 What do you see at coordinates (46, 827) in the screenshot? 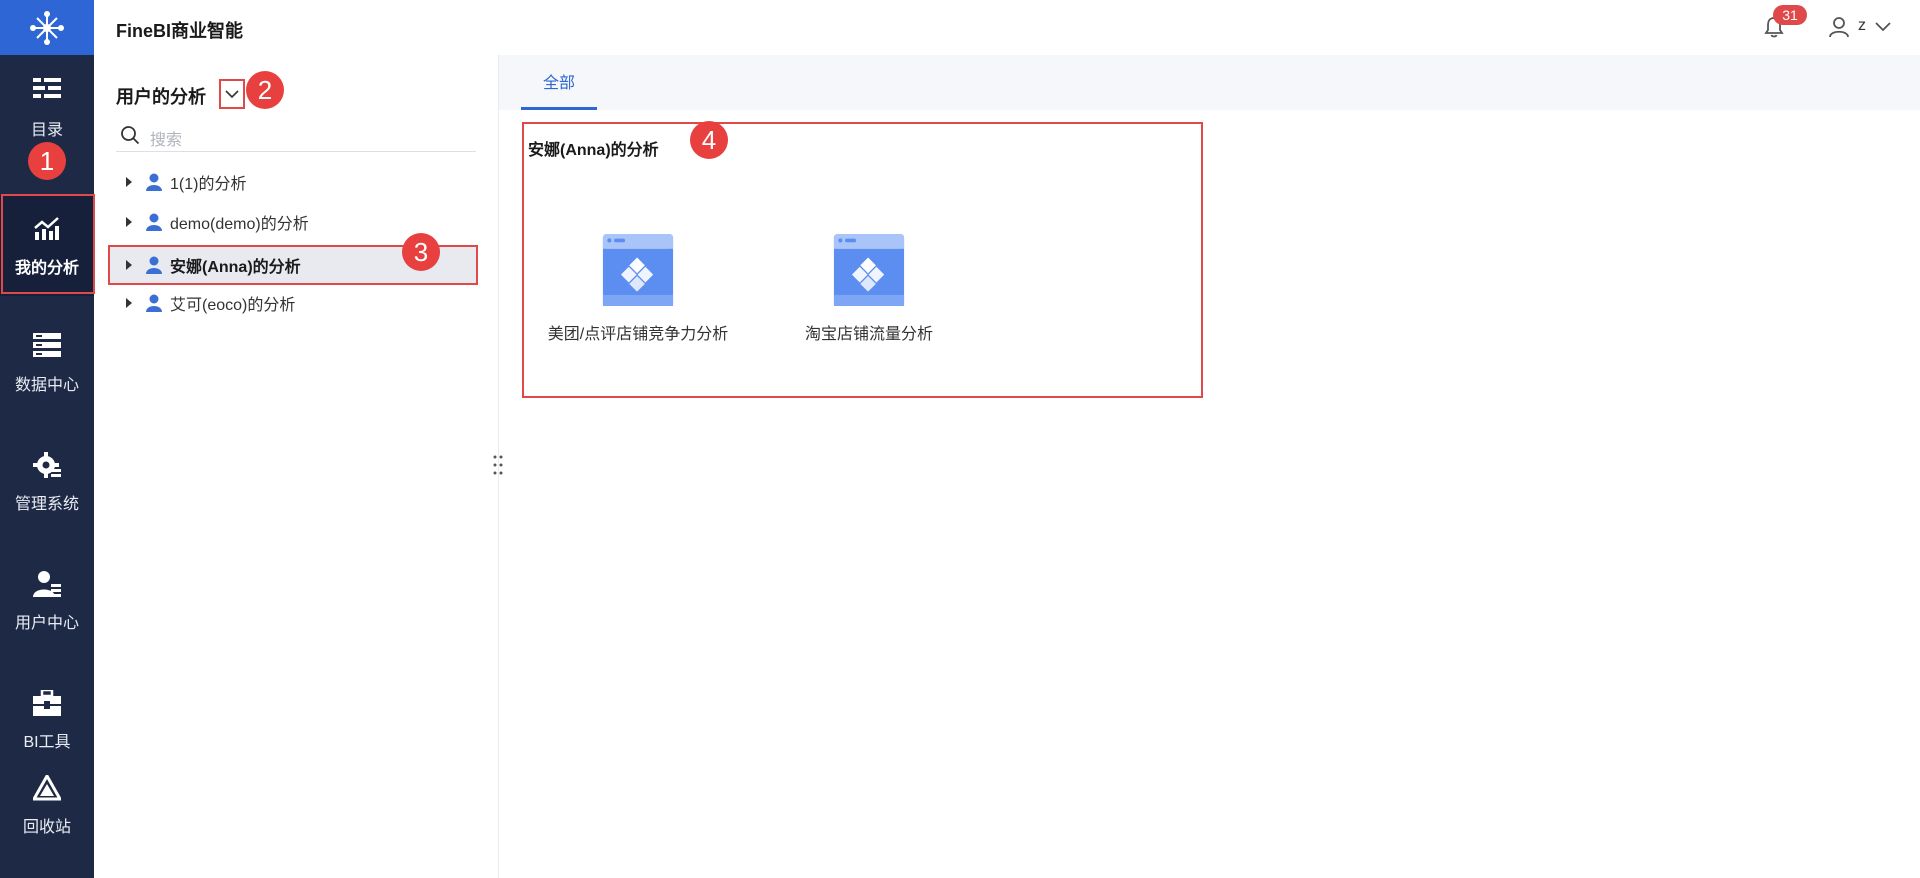
I see `nav-item-label: 回收站` at bounding box center [46, 827].